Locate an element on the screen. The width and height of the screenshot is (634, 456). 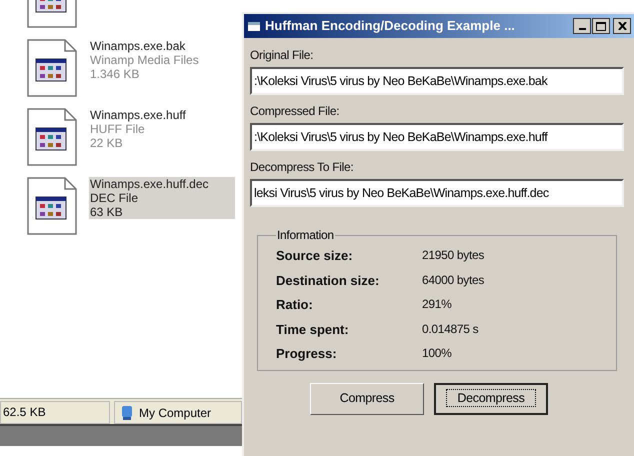
info-label: Time spent: is located at coordinates (313, 329).